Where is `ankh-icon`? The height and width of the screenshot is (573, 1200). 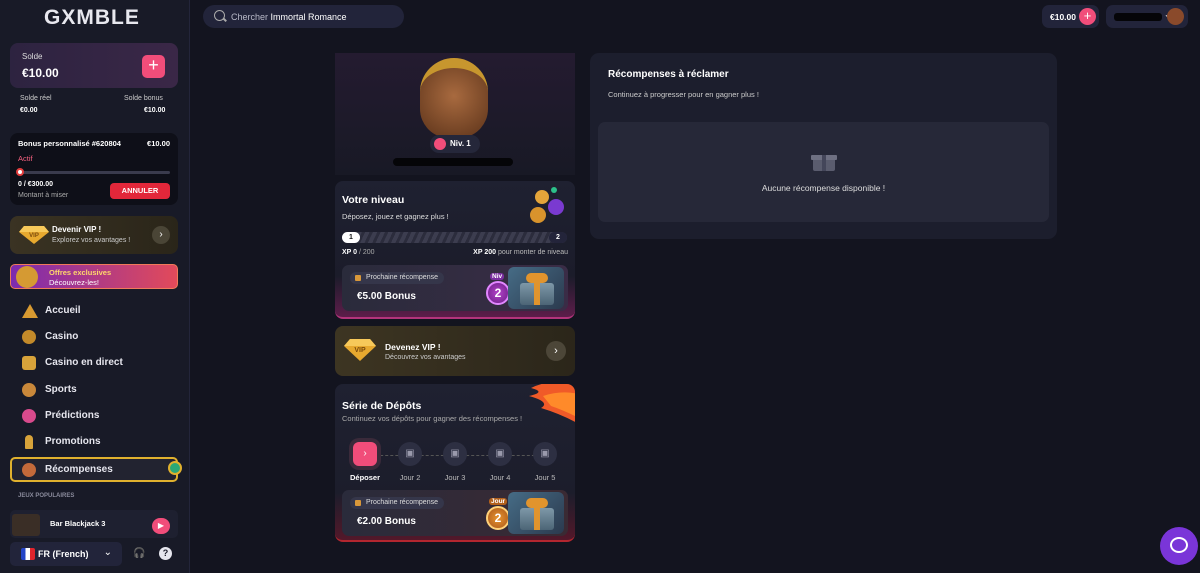 ankh-icon is located at coordinates (29, 442).